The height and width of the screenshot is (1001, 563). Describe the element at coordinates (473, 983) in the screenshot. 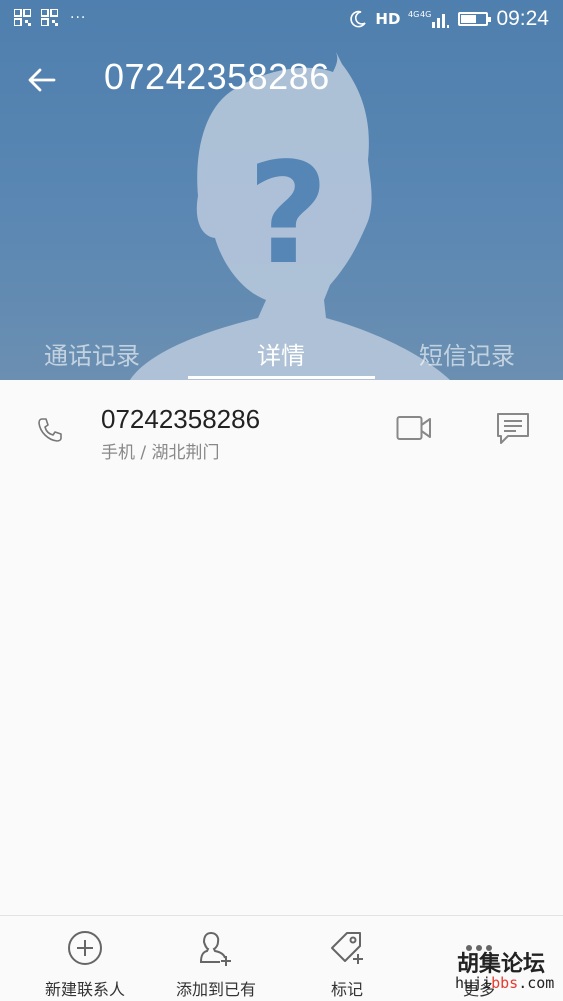

I see `watermark-url-prefix: huji` at that location.